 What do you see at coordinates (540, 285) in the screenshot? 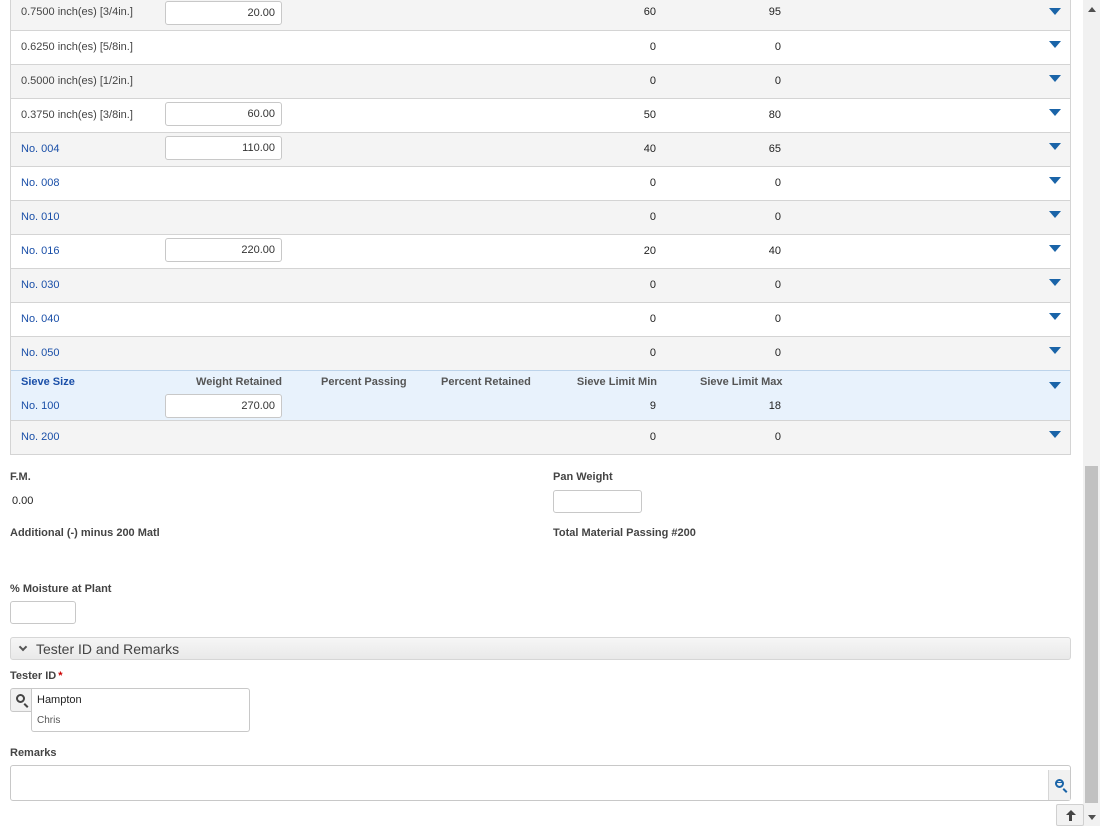
I see `table-row: No. 030 0 0` at bounding box center [540, 285].